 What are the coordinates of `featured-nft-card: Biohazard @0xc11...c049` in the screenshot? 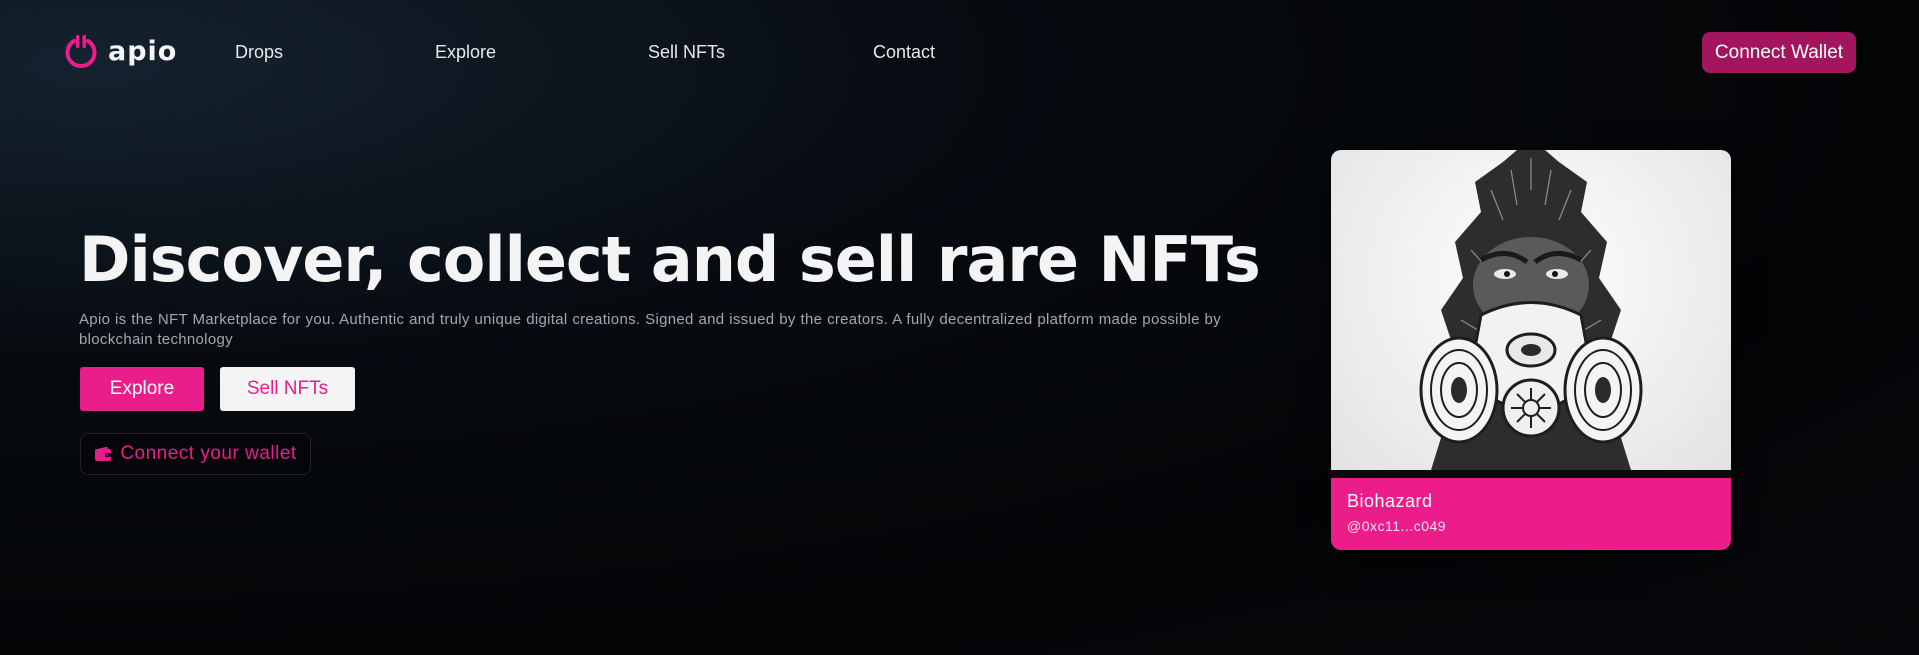 It's located at (1531, 350).